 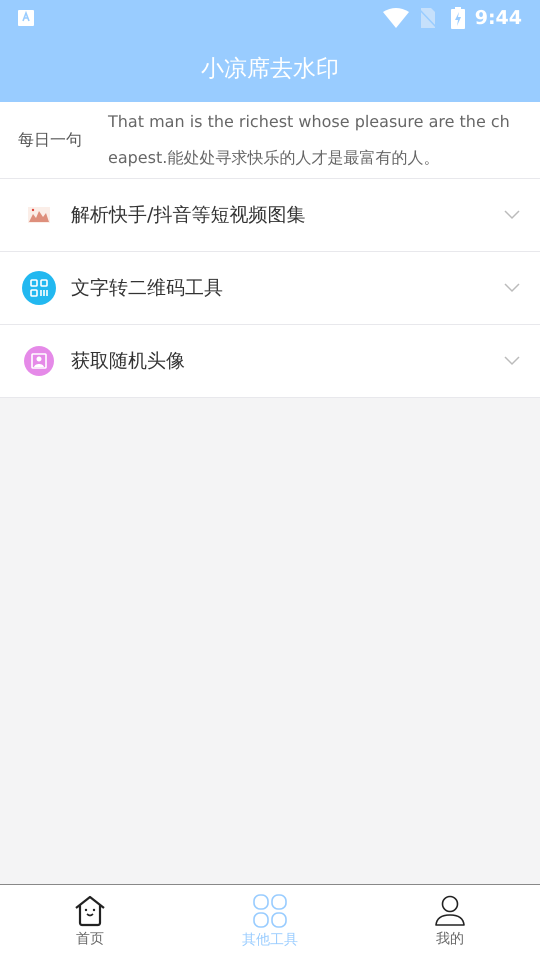 I want to click on battery-charging-icon, so click(x=457, y=18).